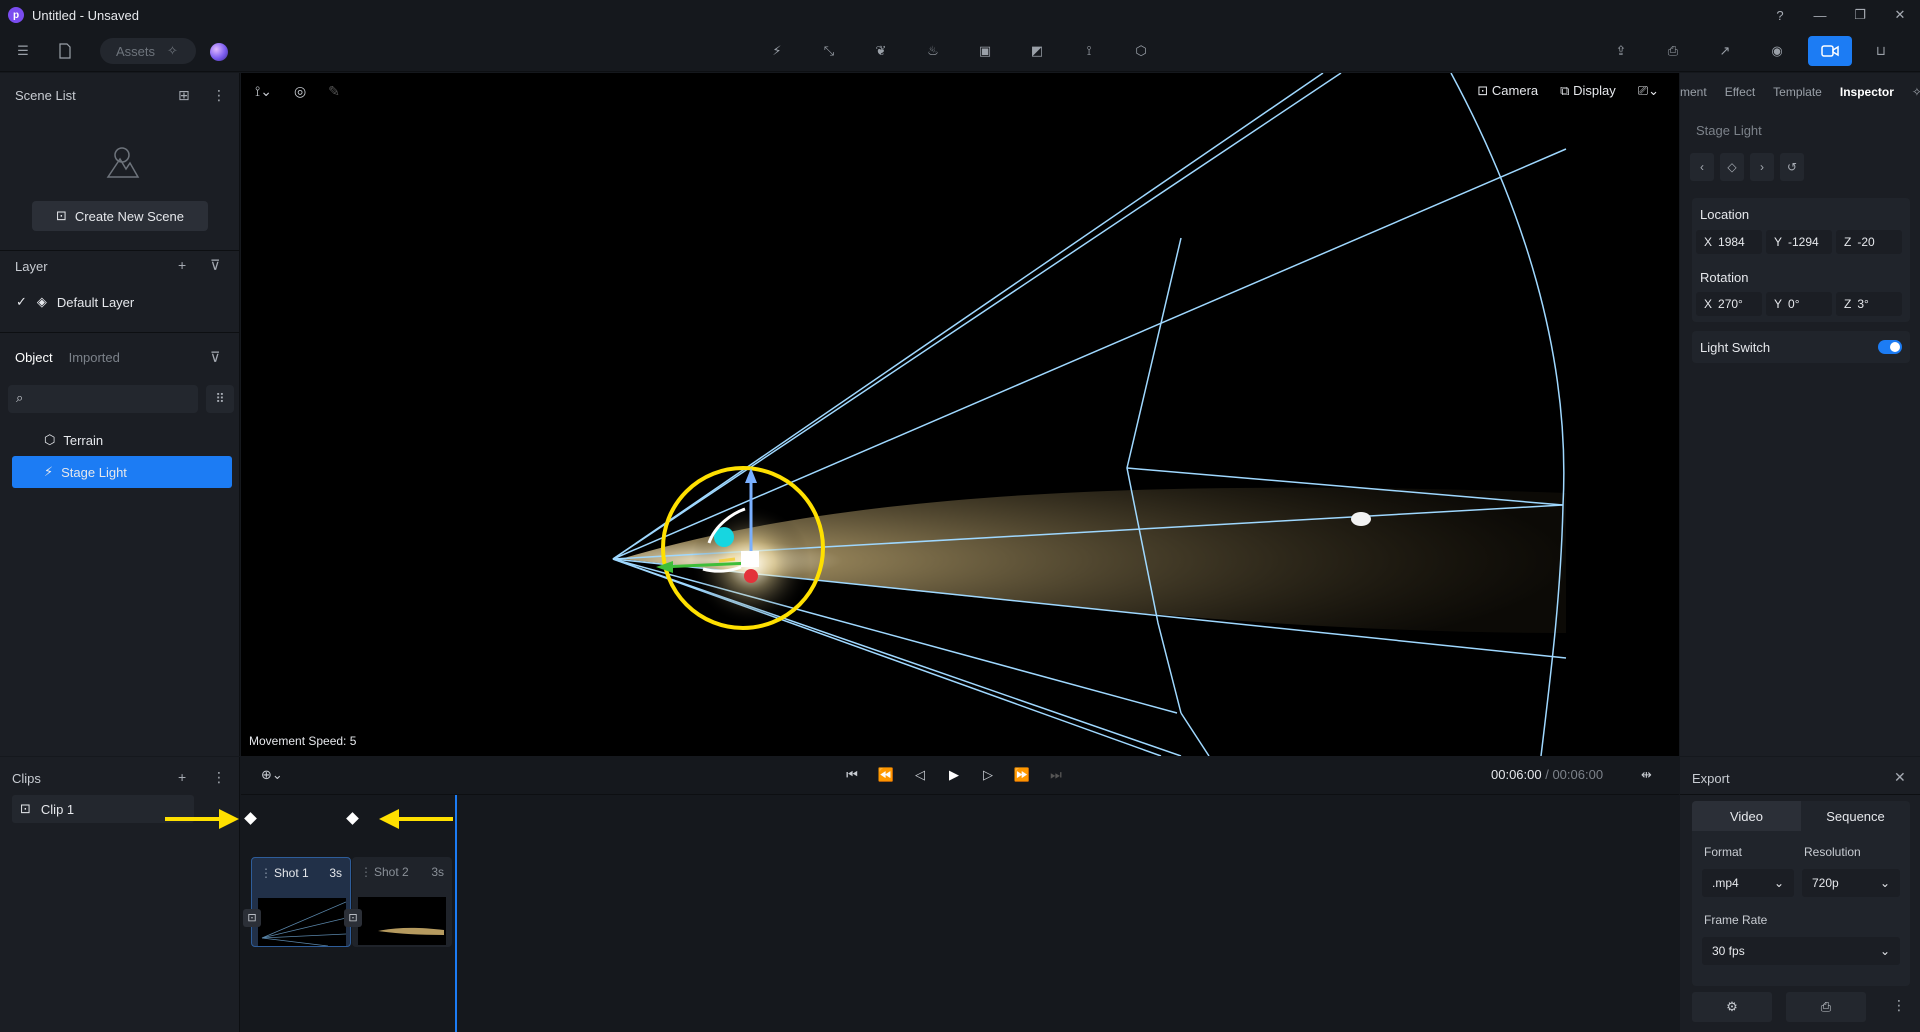  What do you see at coordinates (1746, 816) in the screenshot?
I see `tab-video: Video` at bounding box center [1746, 816].